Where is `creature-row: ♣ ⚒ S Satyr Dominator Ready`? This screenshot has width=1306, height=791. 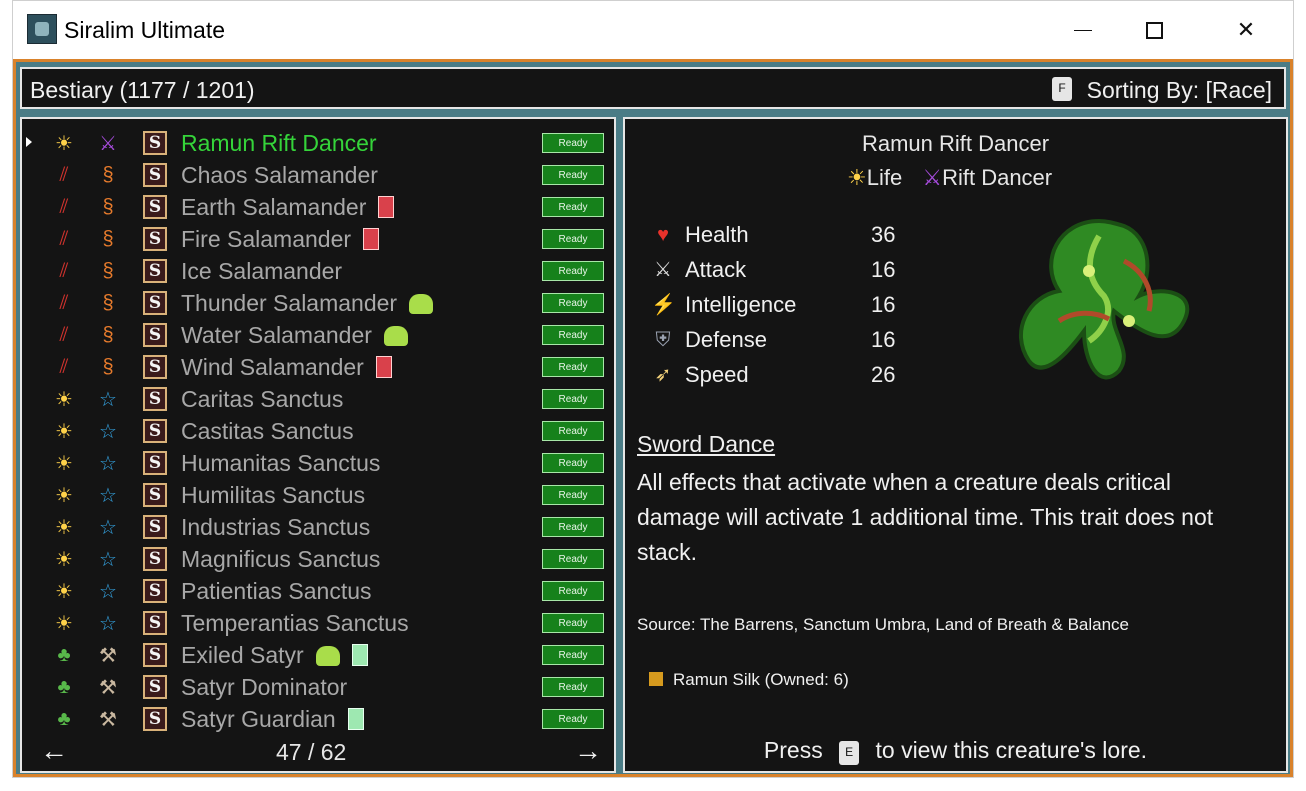 creature-row: ♣ ⚒ S Satyr Dominator Ready is located at coordinates (318, 687).